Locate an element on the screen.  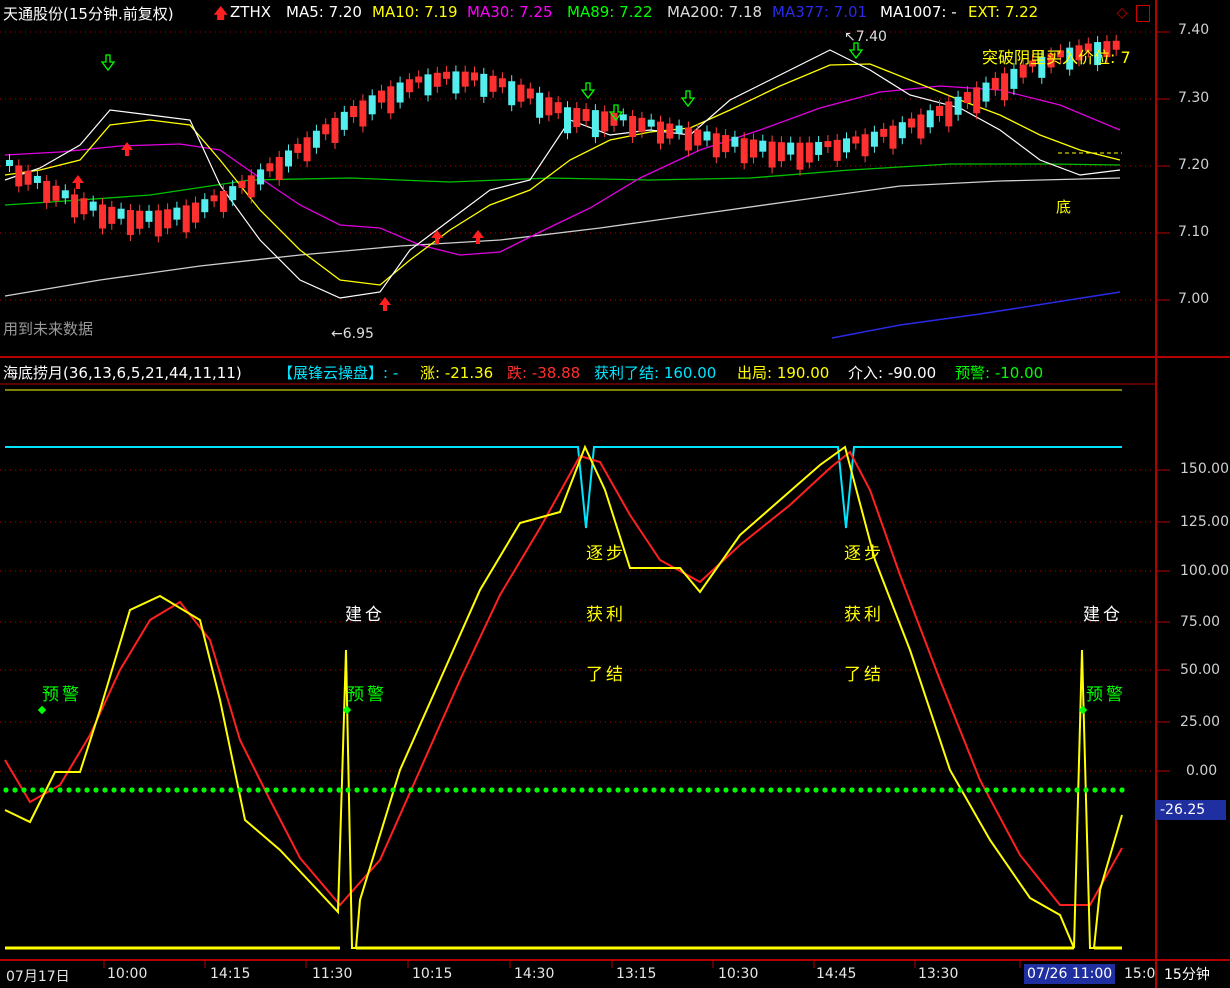
period-button: 15分钟 is located at coordinates (1187, 974).